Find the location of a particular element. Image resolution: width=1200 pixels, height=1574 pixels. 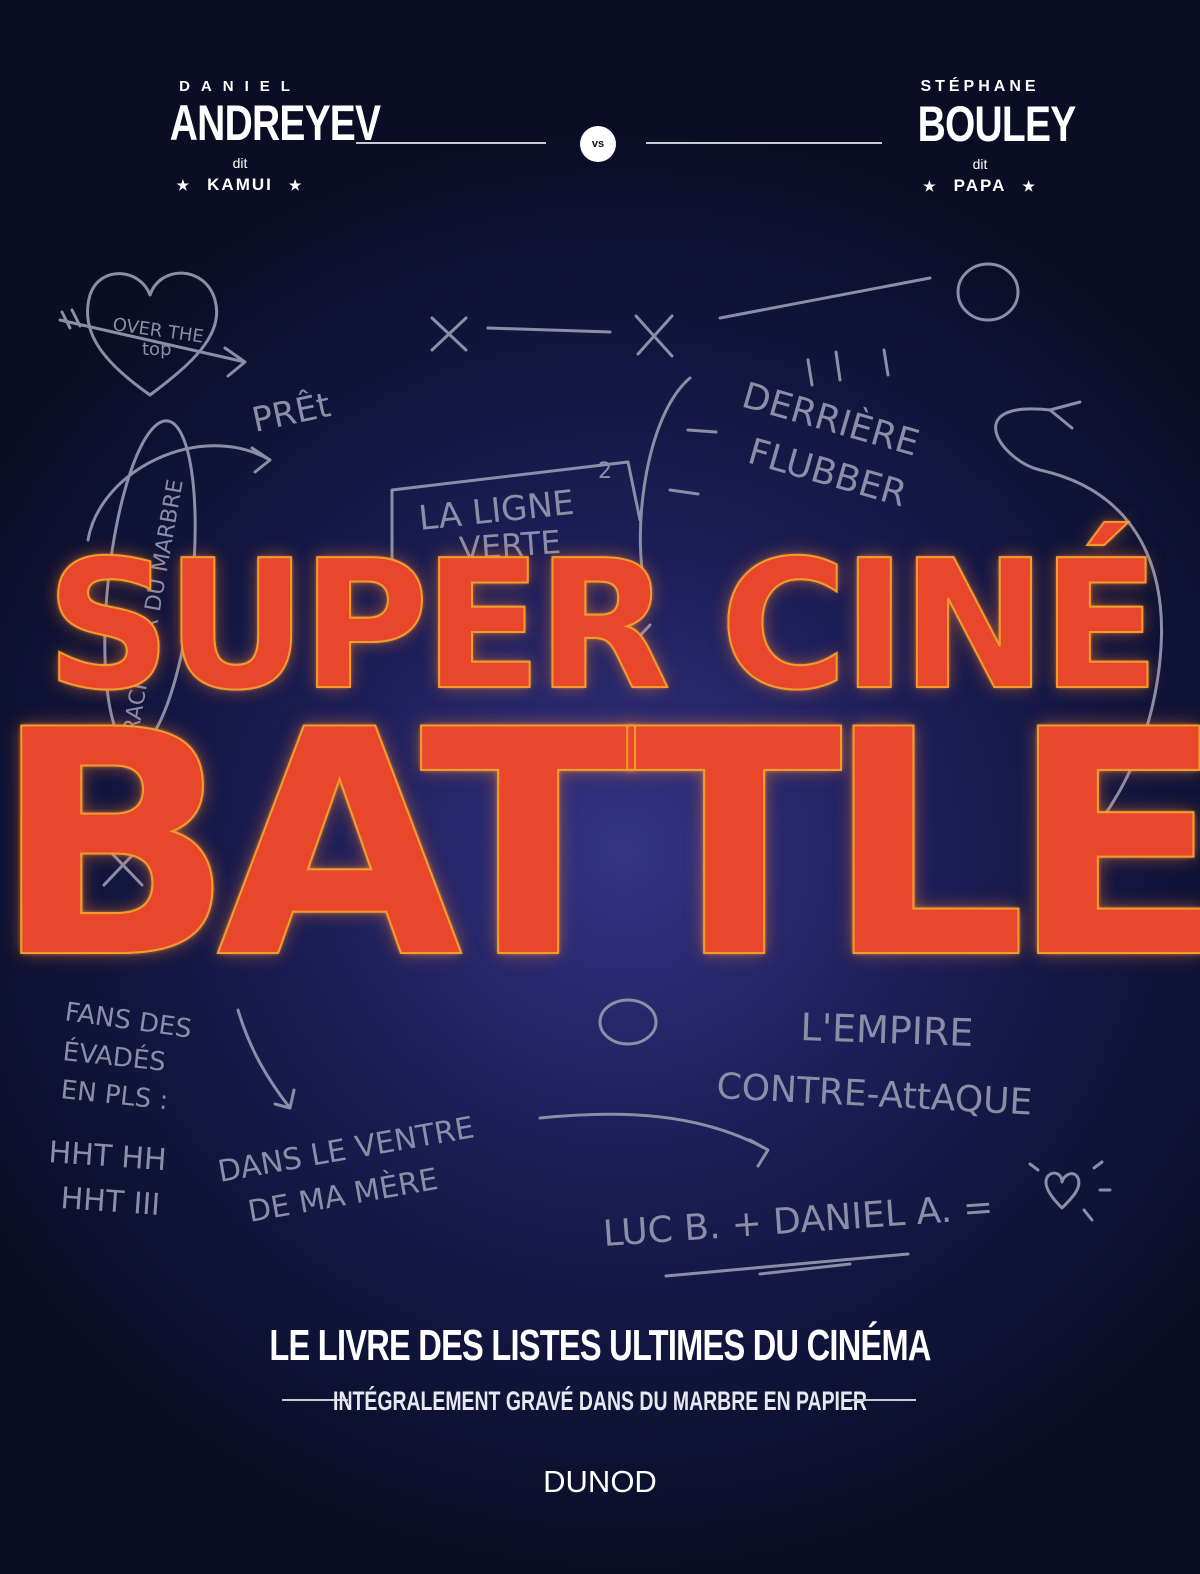

doodle-arrow-down is located at coordinates (266, 1059).